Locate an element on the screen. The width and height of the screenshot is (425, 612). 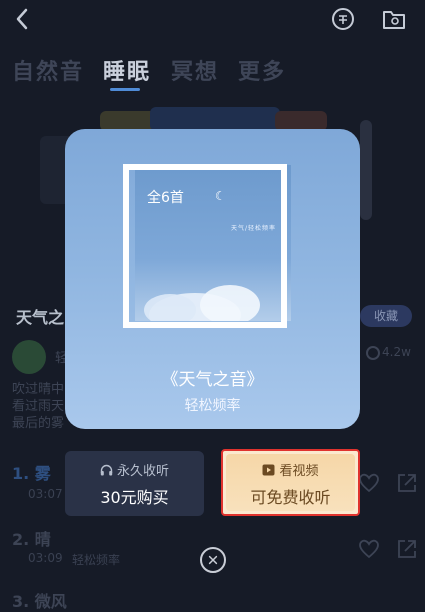
watch-video-button: 看视频 可免费收听 is located at coordinates (290, 482).